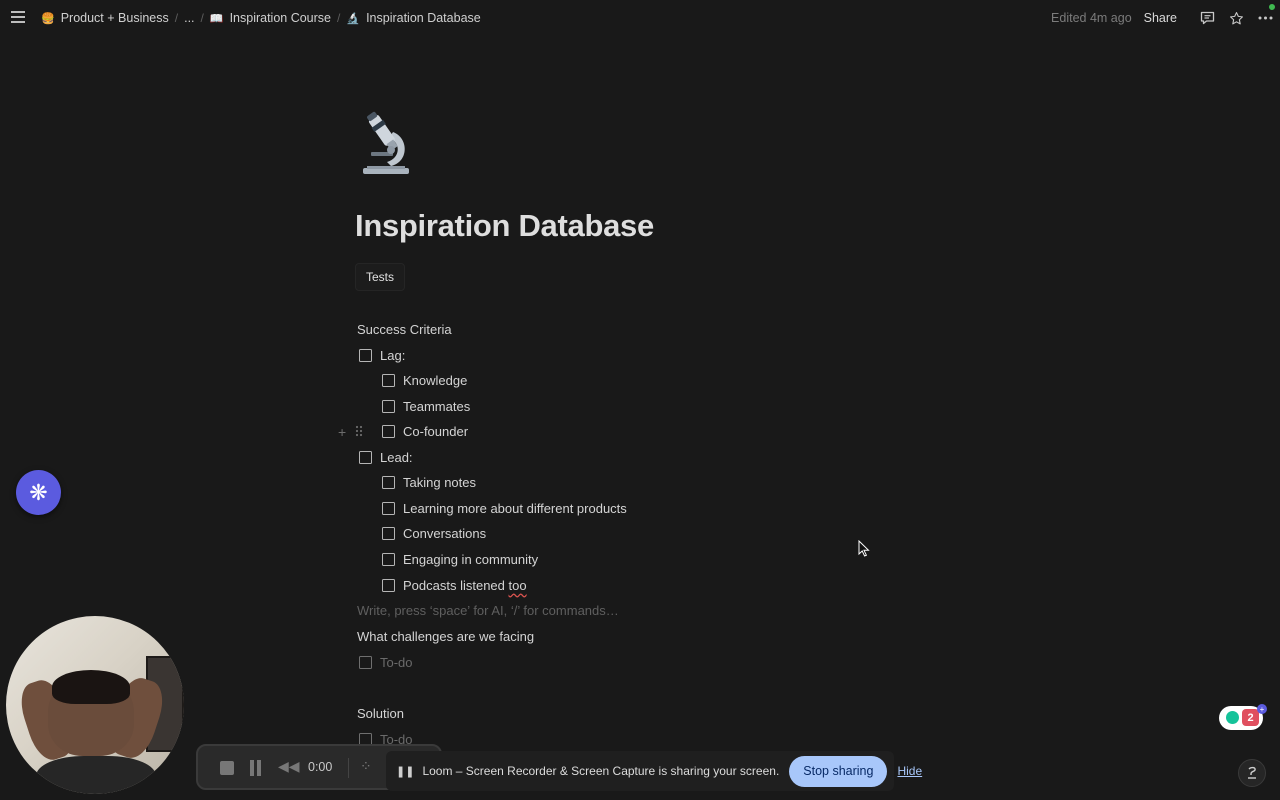 This screenshot has height=800, width=1280. Describe the element at coordinates (504, 226) in the screenshot. I see `page-title: Inspiration Database` at that location.